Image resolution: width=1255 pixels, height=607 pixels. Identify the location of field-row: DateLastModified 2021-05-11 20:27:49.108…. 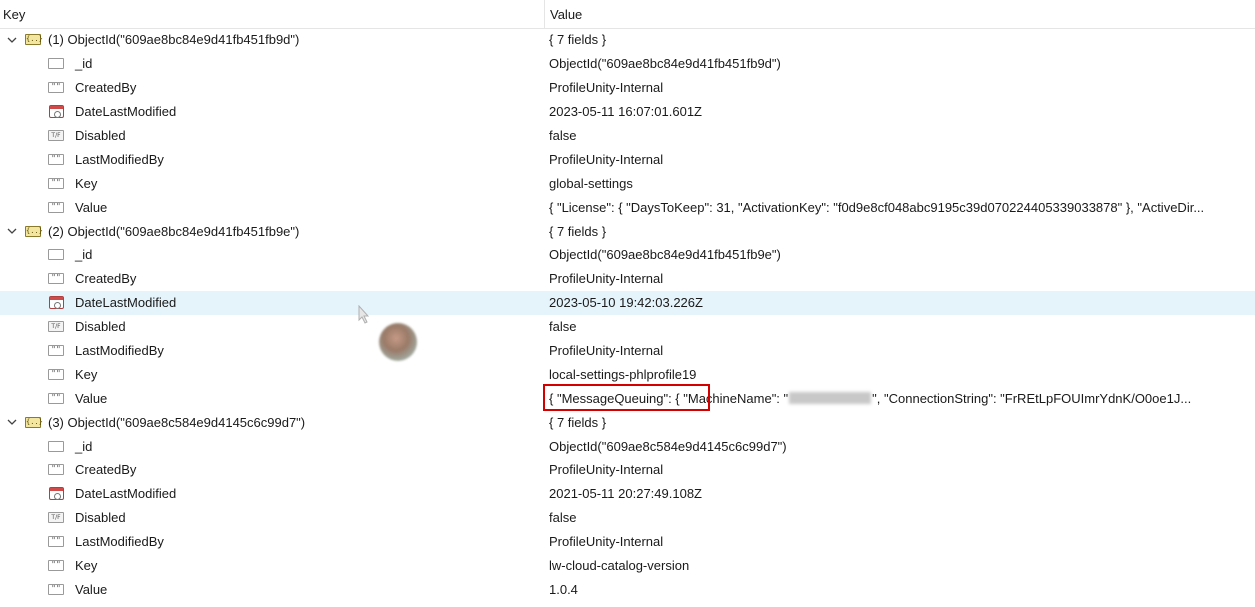
(627, 494).